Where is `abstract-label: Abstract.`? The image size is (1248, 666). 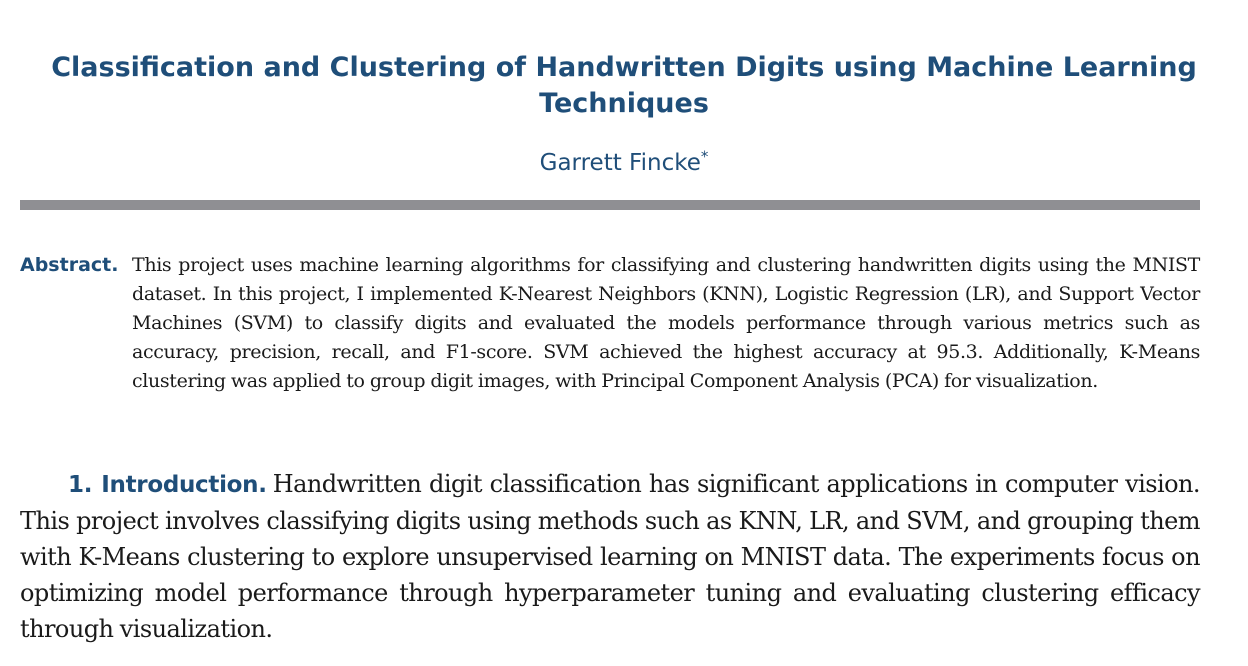 abstract-label: Abstract. is located at coordinates (69, 265).